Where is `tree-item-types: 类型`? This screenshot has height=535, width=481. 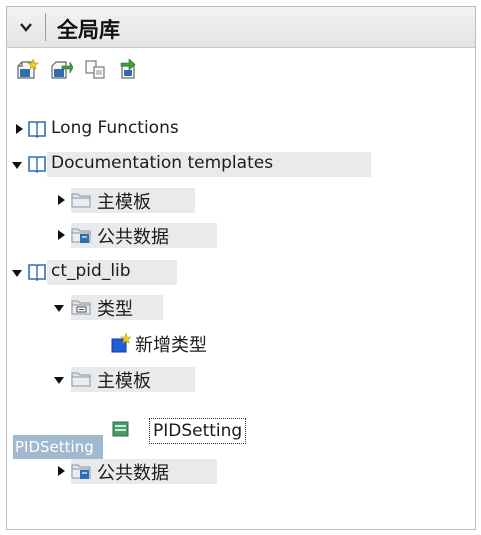 tree-item-types: 类型 is located at coordinates (241, 307).